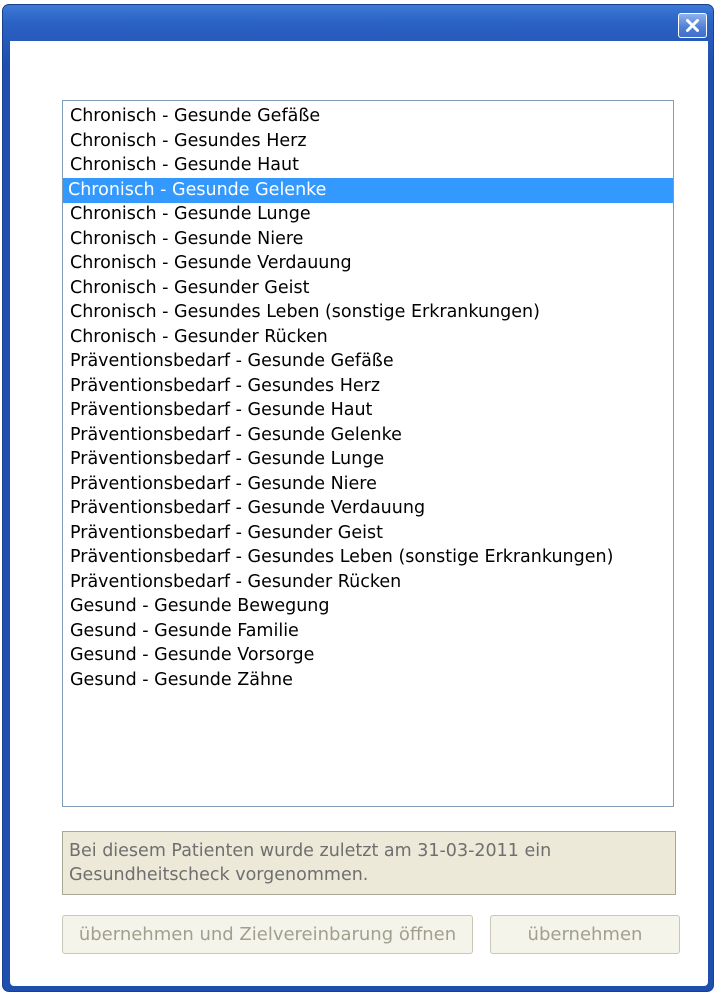 This screenshot has height=996, width=719. What do you see at coordinates (369, 435) in the screenshot?
I see `list-item: Präventionsbedarf - Gesunde Gelenke` at bounding box center [369, 435].